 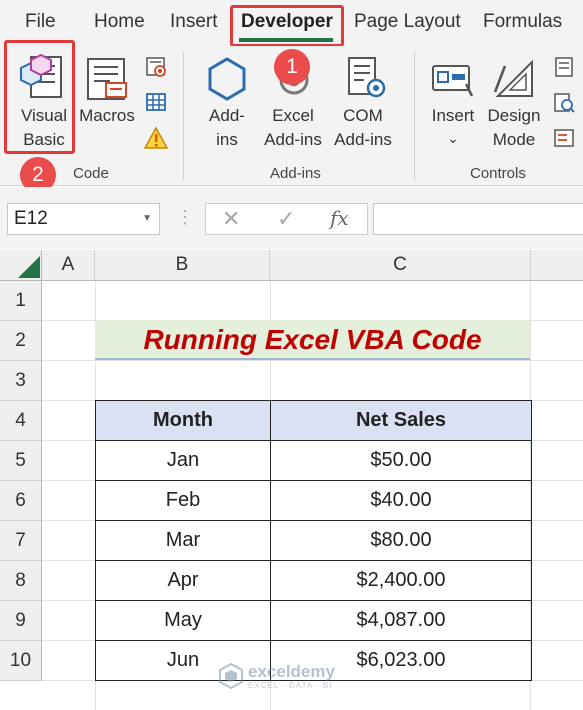 What do you see at coordinates (453, 81) in the screenshot?
I see `insert-controls-icon` at bounding box center [453, 81].